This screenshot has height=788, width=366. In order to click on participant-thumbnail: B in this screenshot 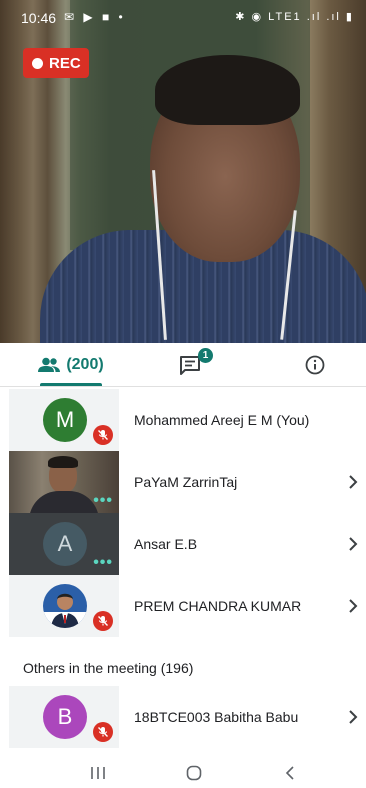, I will do `click(64, 717)`.